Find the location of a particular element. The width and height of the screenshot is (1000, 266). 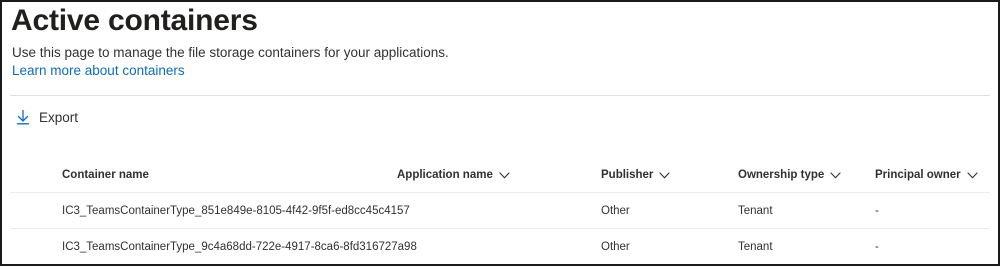

export-label: Export is located at coordinates (59, 117).